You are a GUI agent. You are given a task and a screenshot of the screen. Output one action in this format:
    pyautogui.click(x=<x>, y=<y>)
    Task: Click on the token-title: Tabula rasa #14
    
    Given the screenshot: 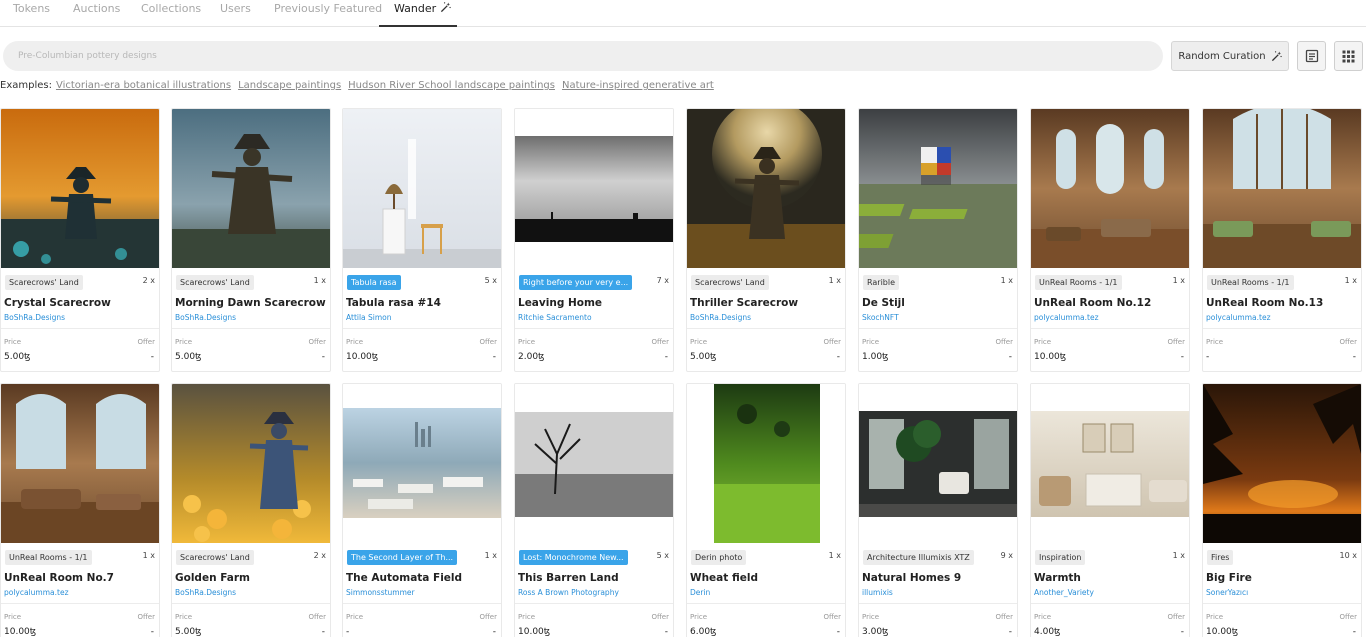 What is the action you would take?
    pyautogui.click(x=393, y=303)
    